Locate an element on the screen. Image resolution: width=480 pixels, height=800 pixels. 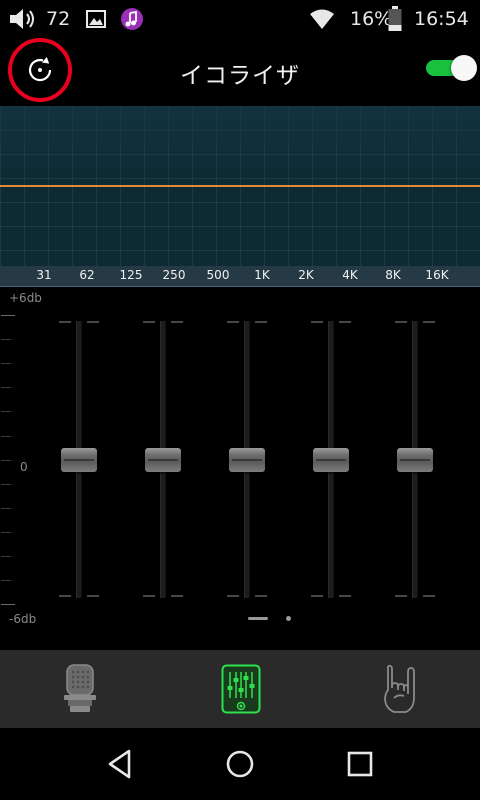
bottom-tab-bar is located at coordinates (240, 689).